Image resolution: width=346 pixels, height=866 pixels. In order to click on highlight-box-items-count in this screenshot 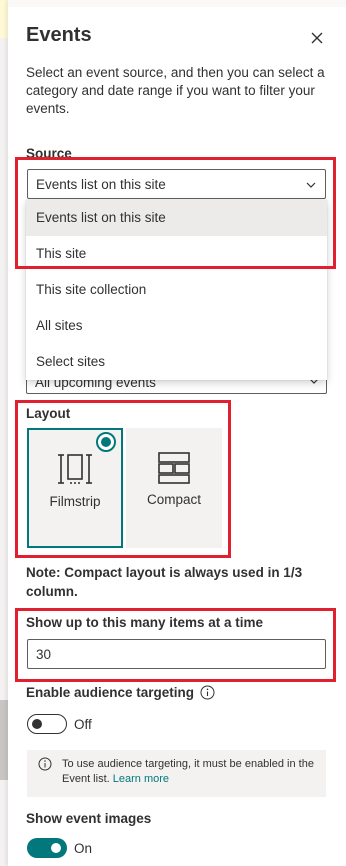, I will do `click(175, 645)`.